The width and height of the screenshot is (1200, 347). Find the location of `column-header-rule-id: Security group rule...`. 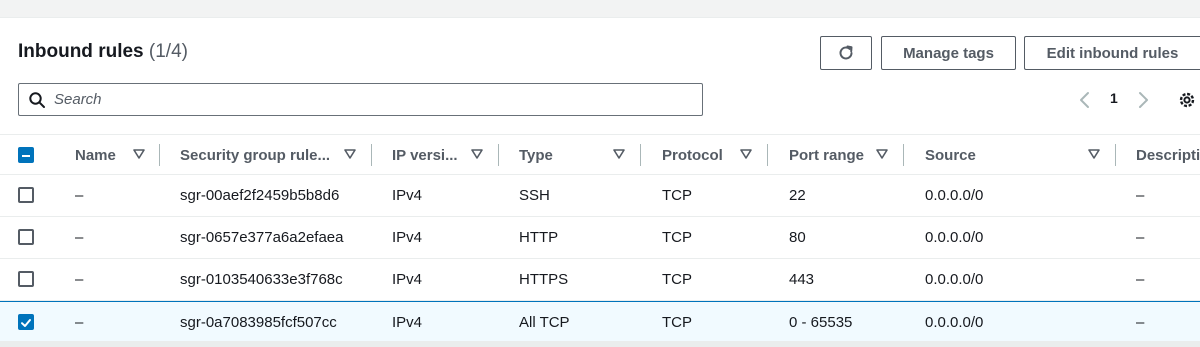

column-header-rule-id: Security group rule... is located at coordinates (255, 155).